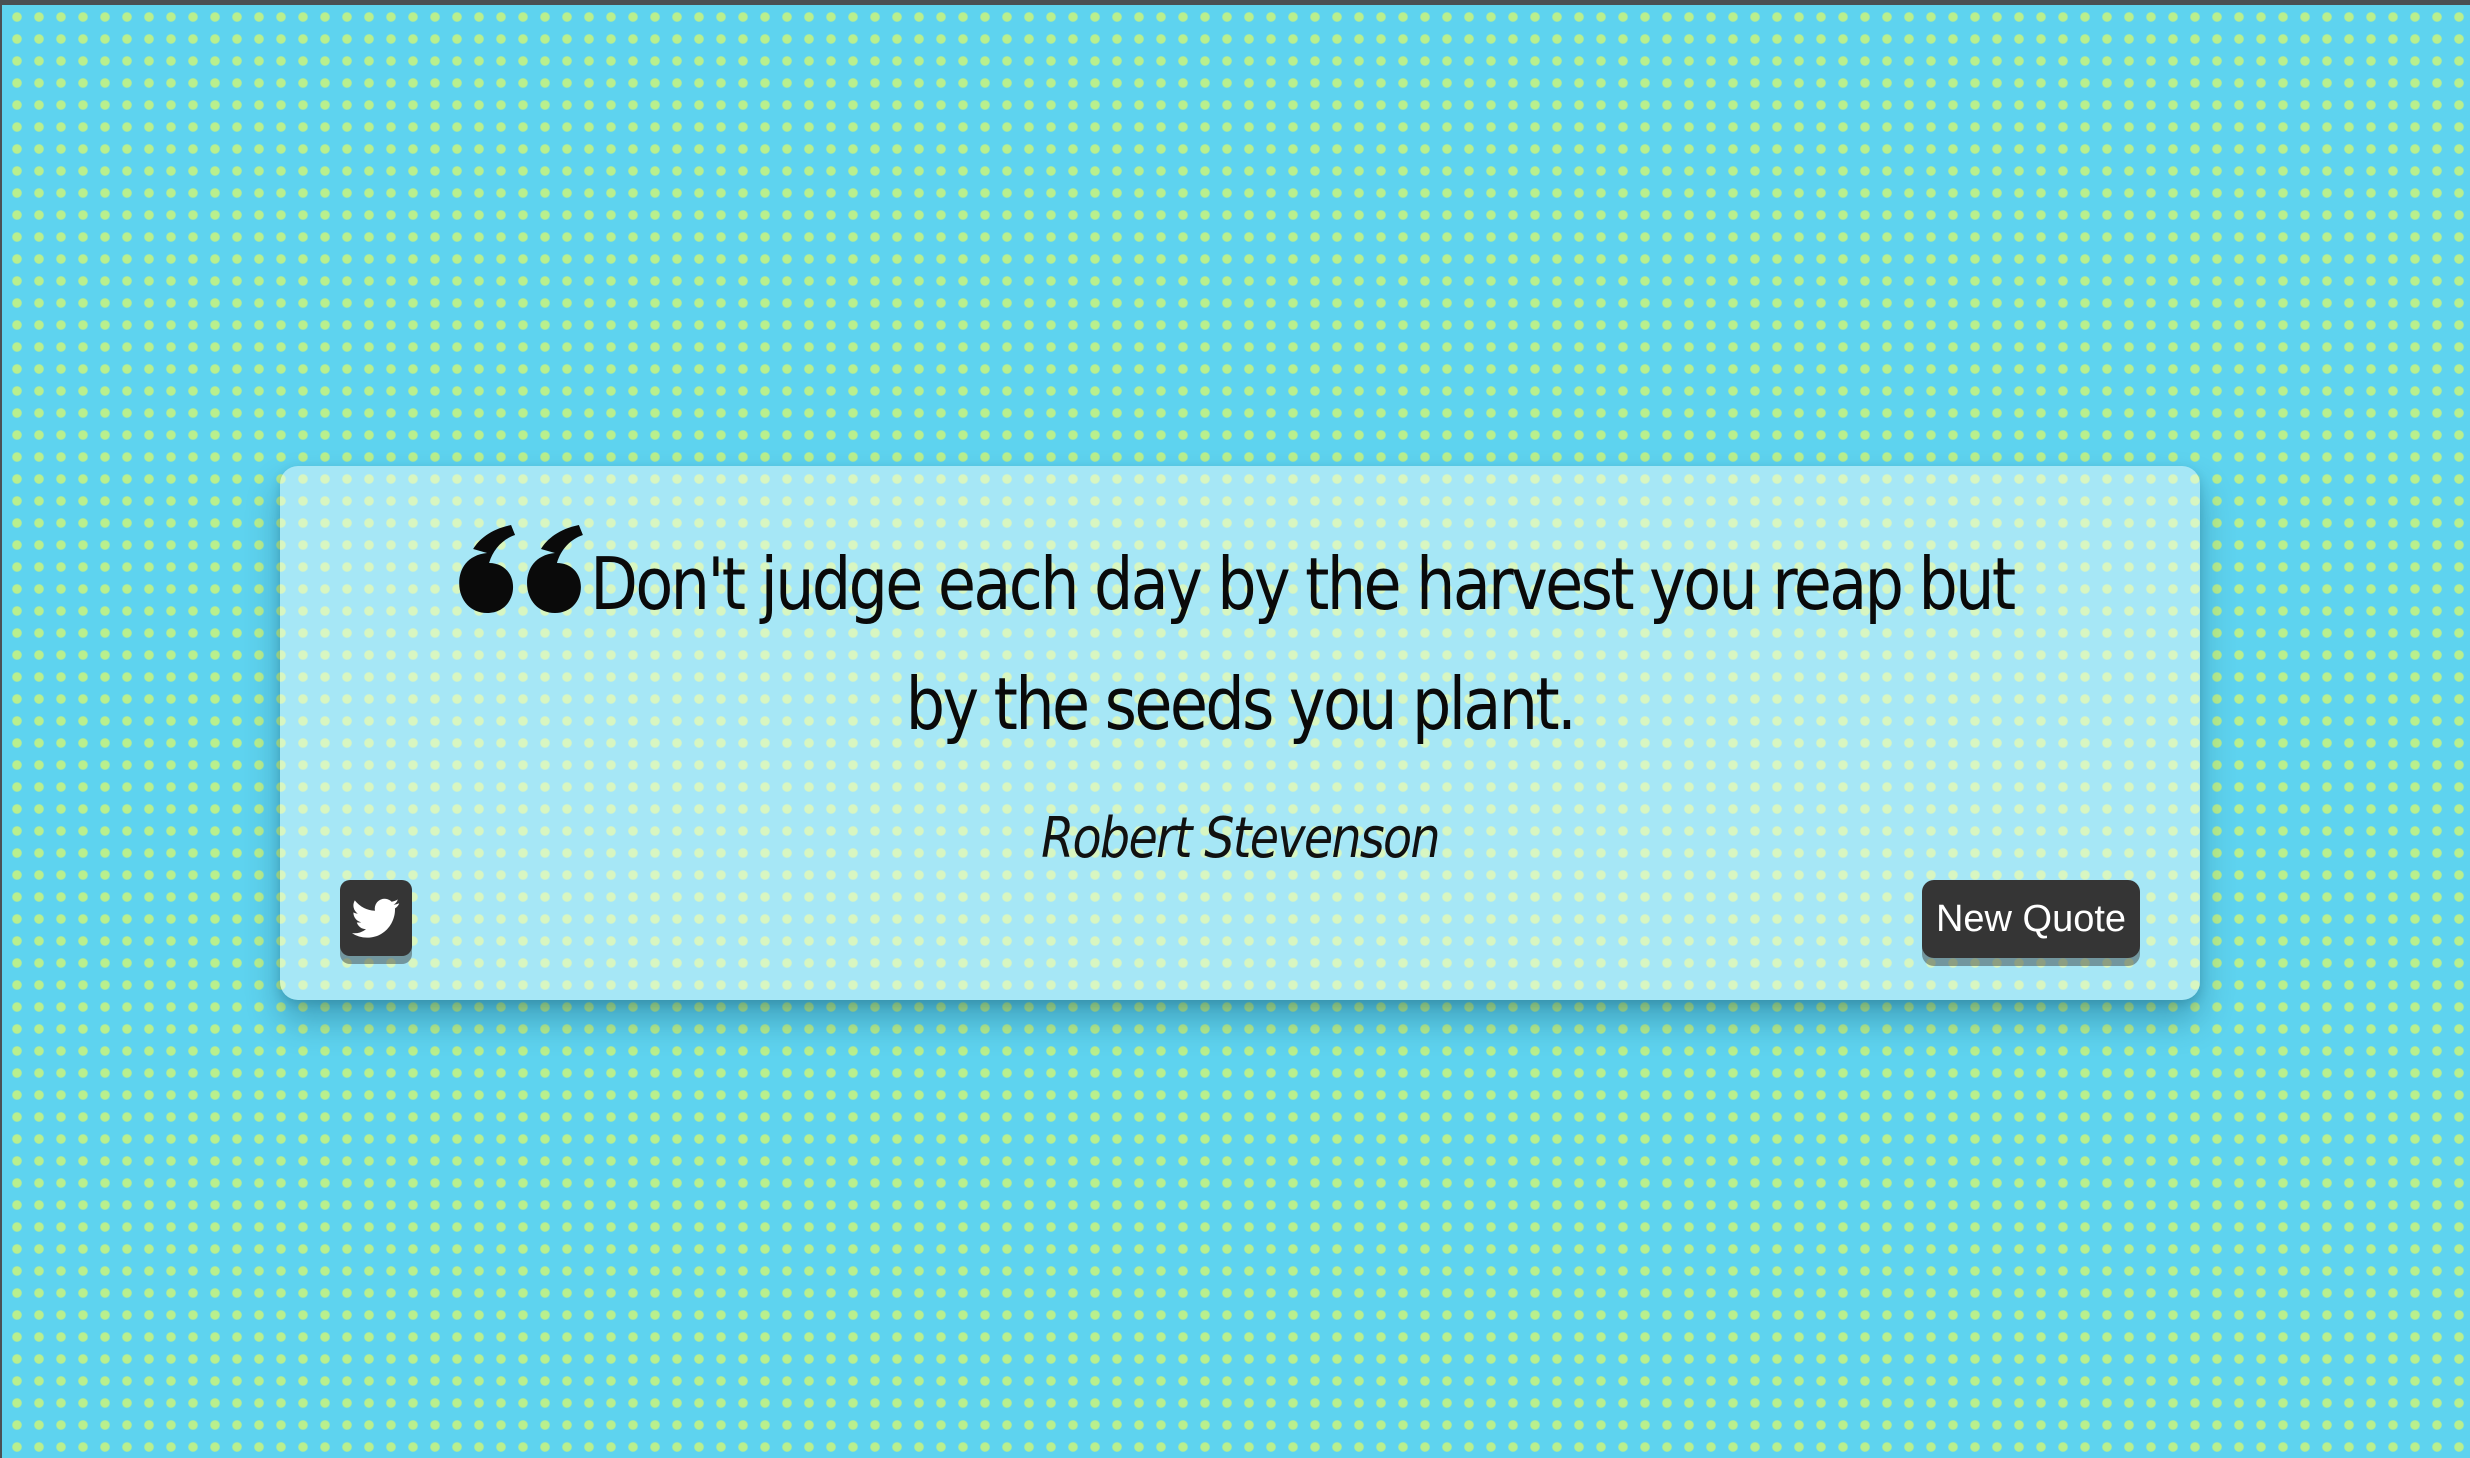 The width and height of the screenshot is (2470, 1458). Describe the element at coordinates (1240, 838) in the screenshot. I see `quote-author: Robert Stevenson` at that location.